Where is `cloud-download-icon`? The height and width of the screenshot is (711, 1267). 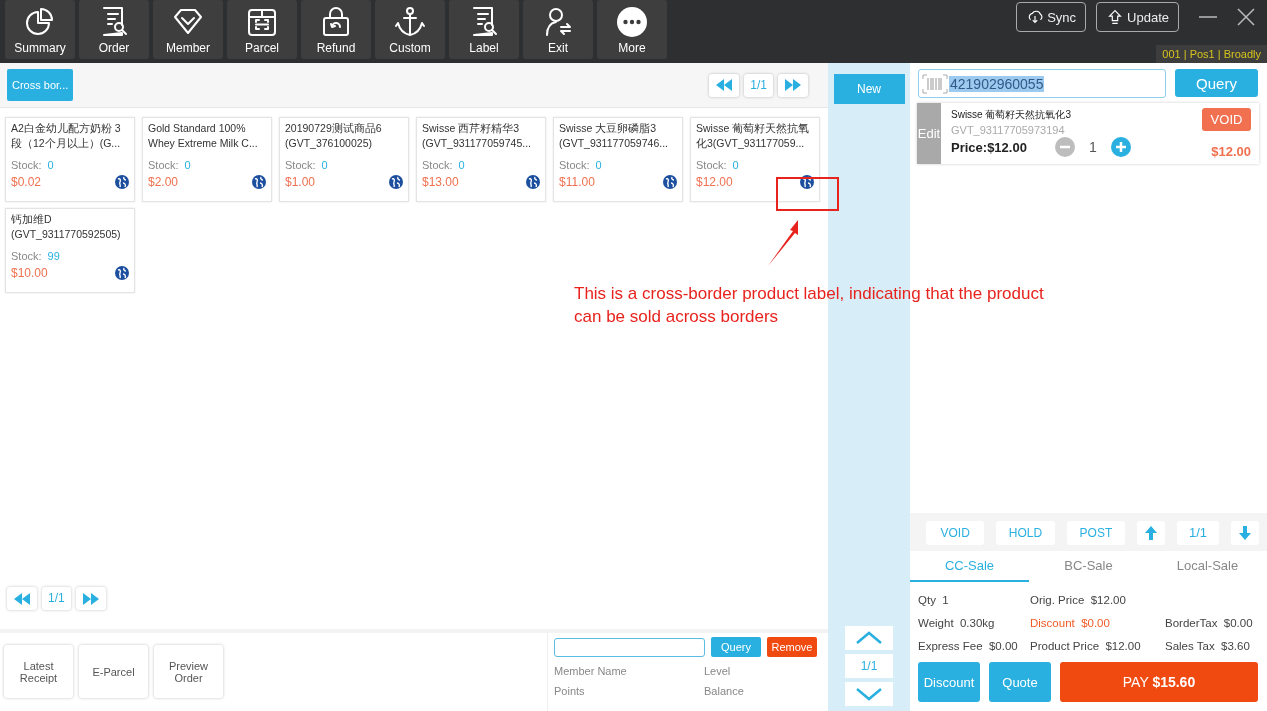
cloud-download-icon is located at coordinates (1035, 17).